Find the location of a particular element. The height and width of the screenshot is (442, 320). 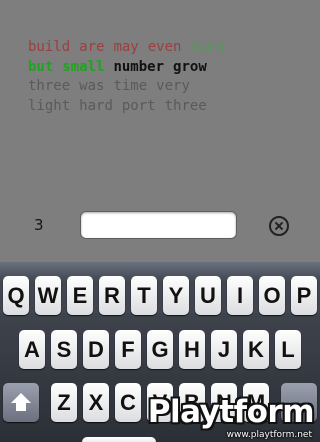

key-g: G is located at coordinates (160, 349).